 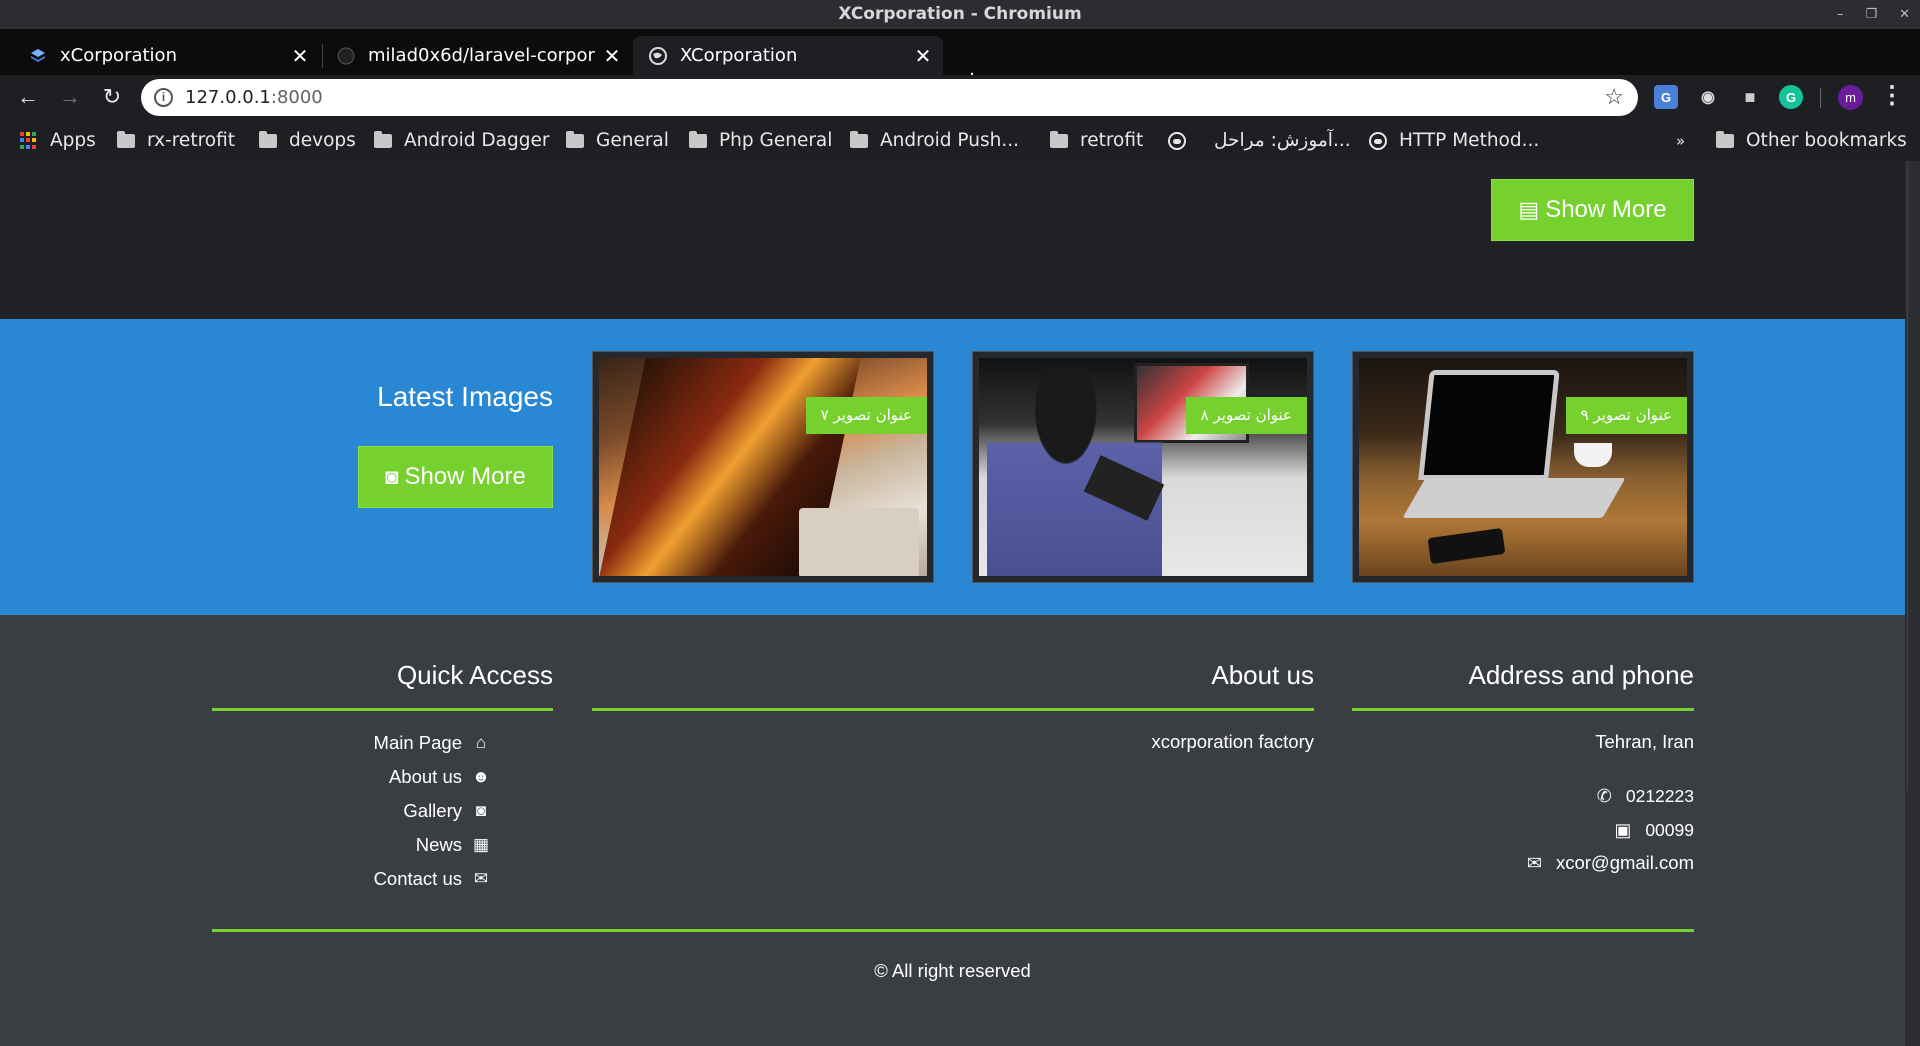 I want to click on window-controls: – ❐ ✕, so click(x=1873, y=14).